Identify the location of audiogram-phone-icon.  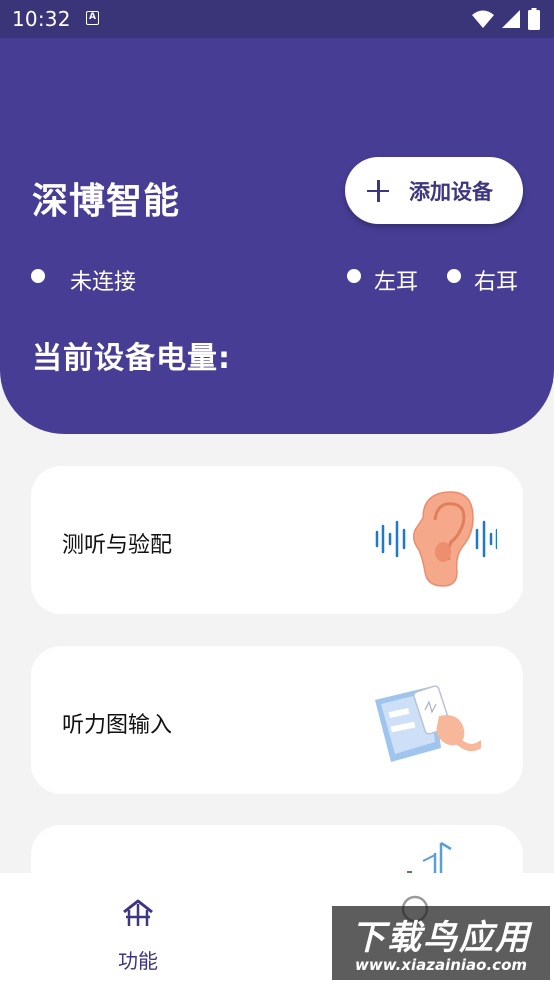
(428, 723).